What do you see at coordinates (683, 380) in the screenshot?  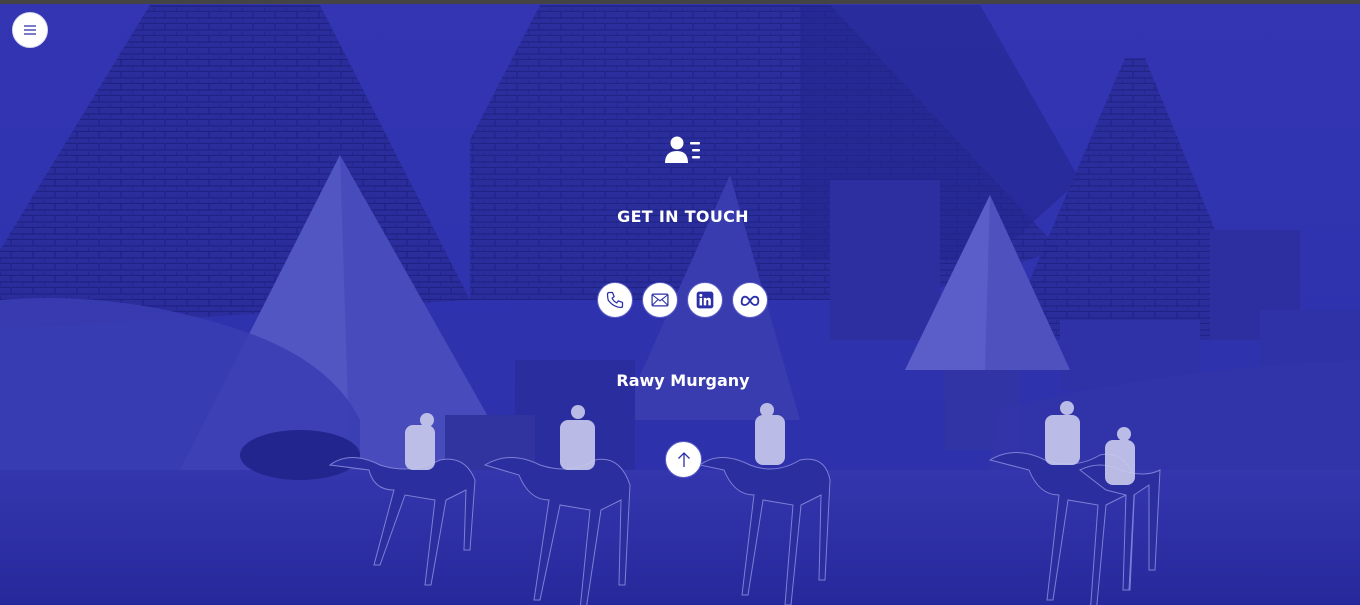 I see `author-name: Rawy Murgany` at bounding box center [683, 380].